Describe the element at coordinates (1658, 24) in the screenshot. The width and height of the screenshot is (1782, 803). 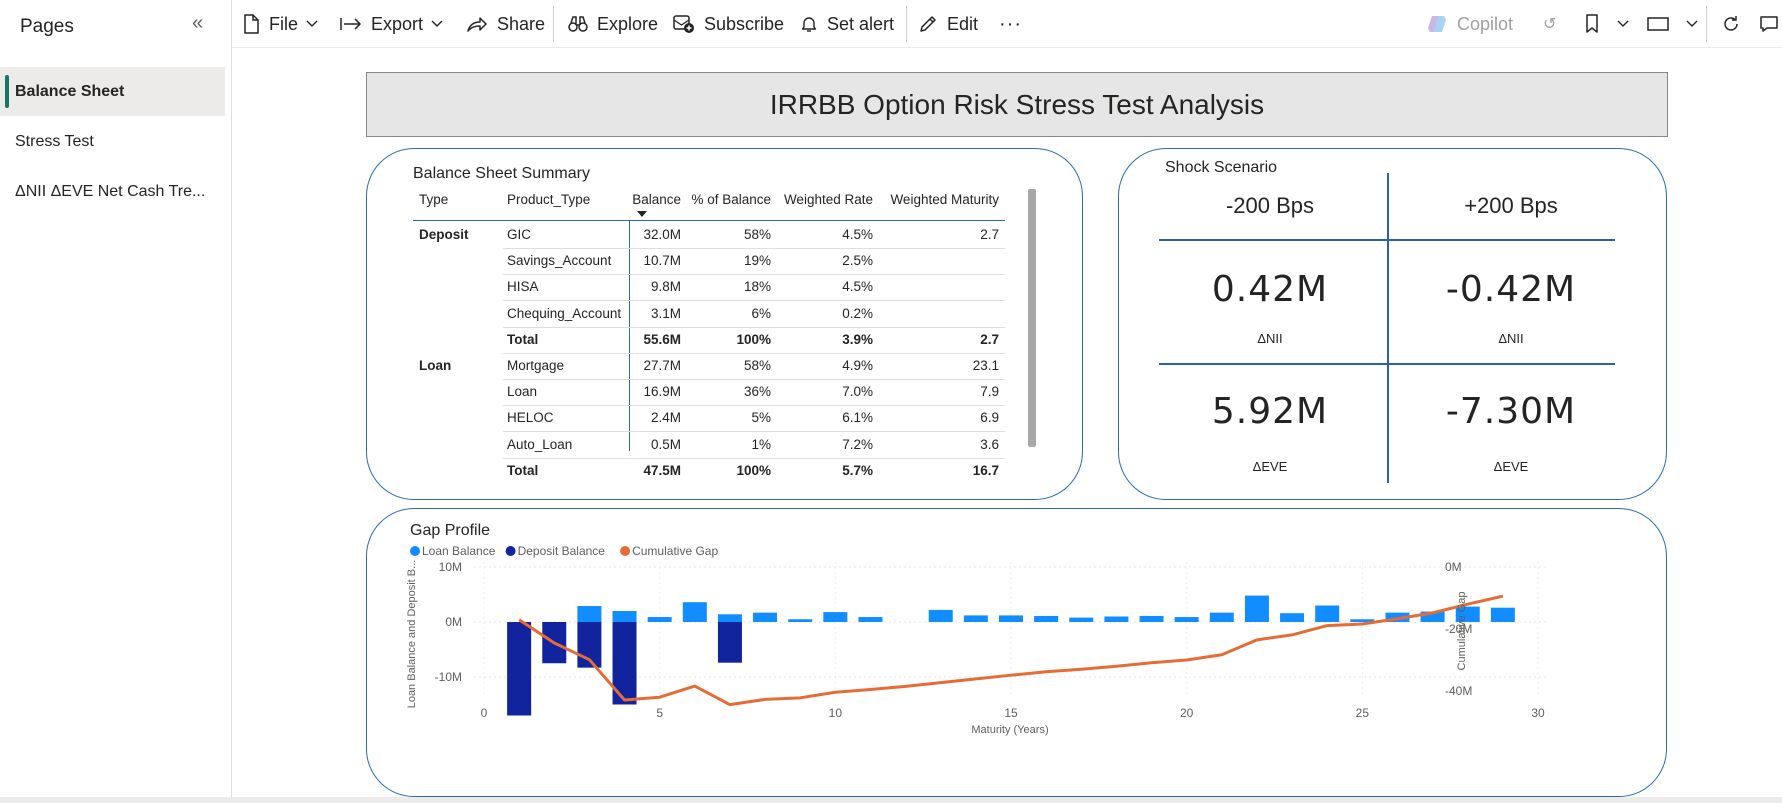
I see `view-icon` at that location.